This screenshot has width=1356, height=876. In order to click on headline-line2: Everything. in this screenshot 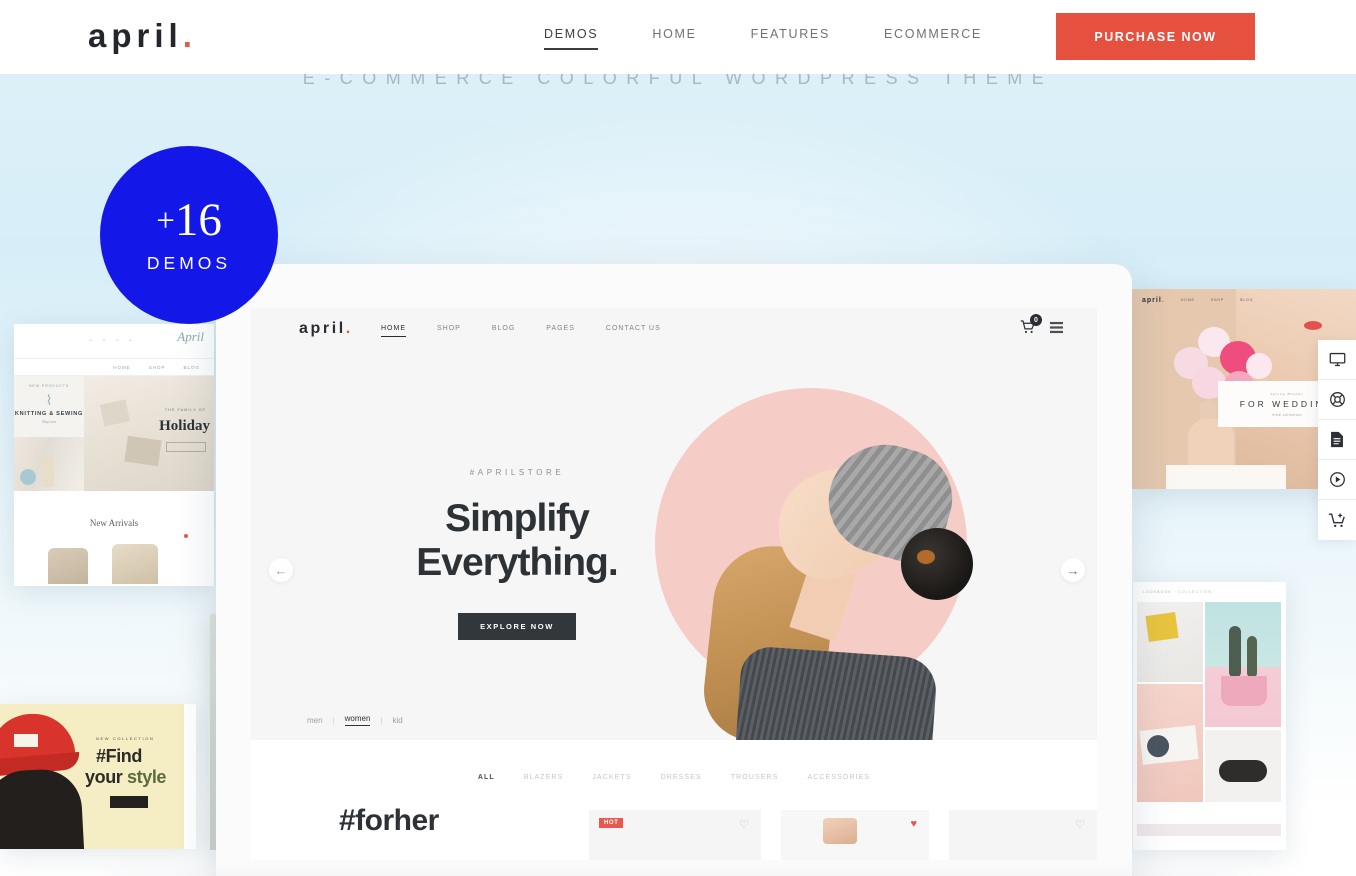, I will do `click(517, 562)`.